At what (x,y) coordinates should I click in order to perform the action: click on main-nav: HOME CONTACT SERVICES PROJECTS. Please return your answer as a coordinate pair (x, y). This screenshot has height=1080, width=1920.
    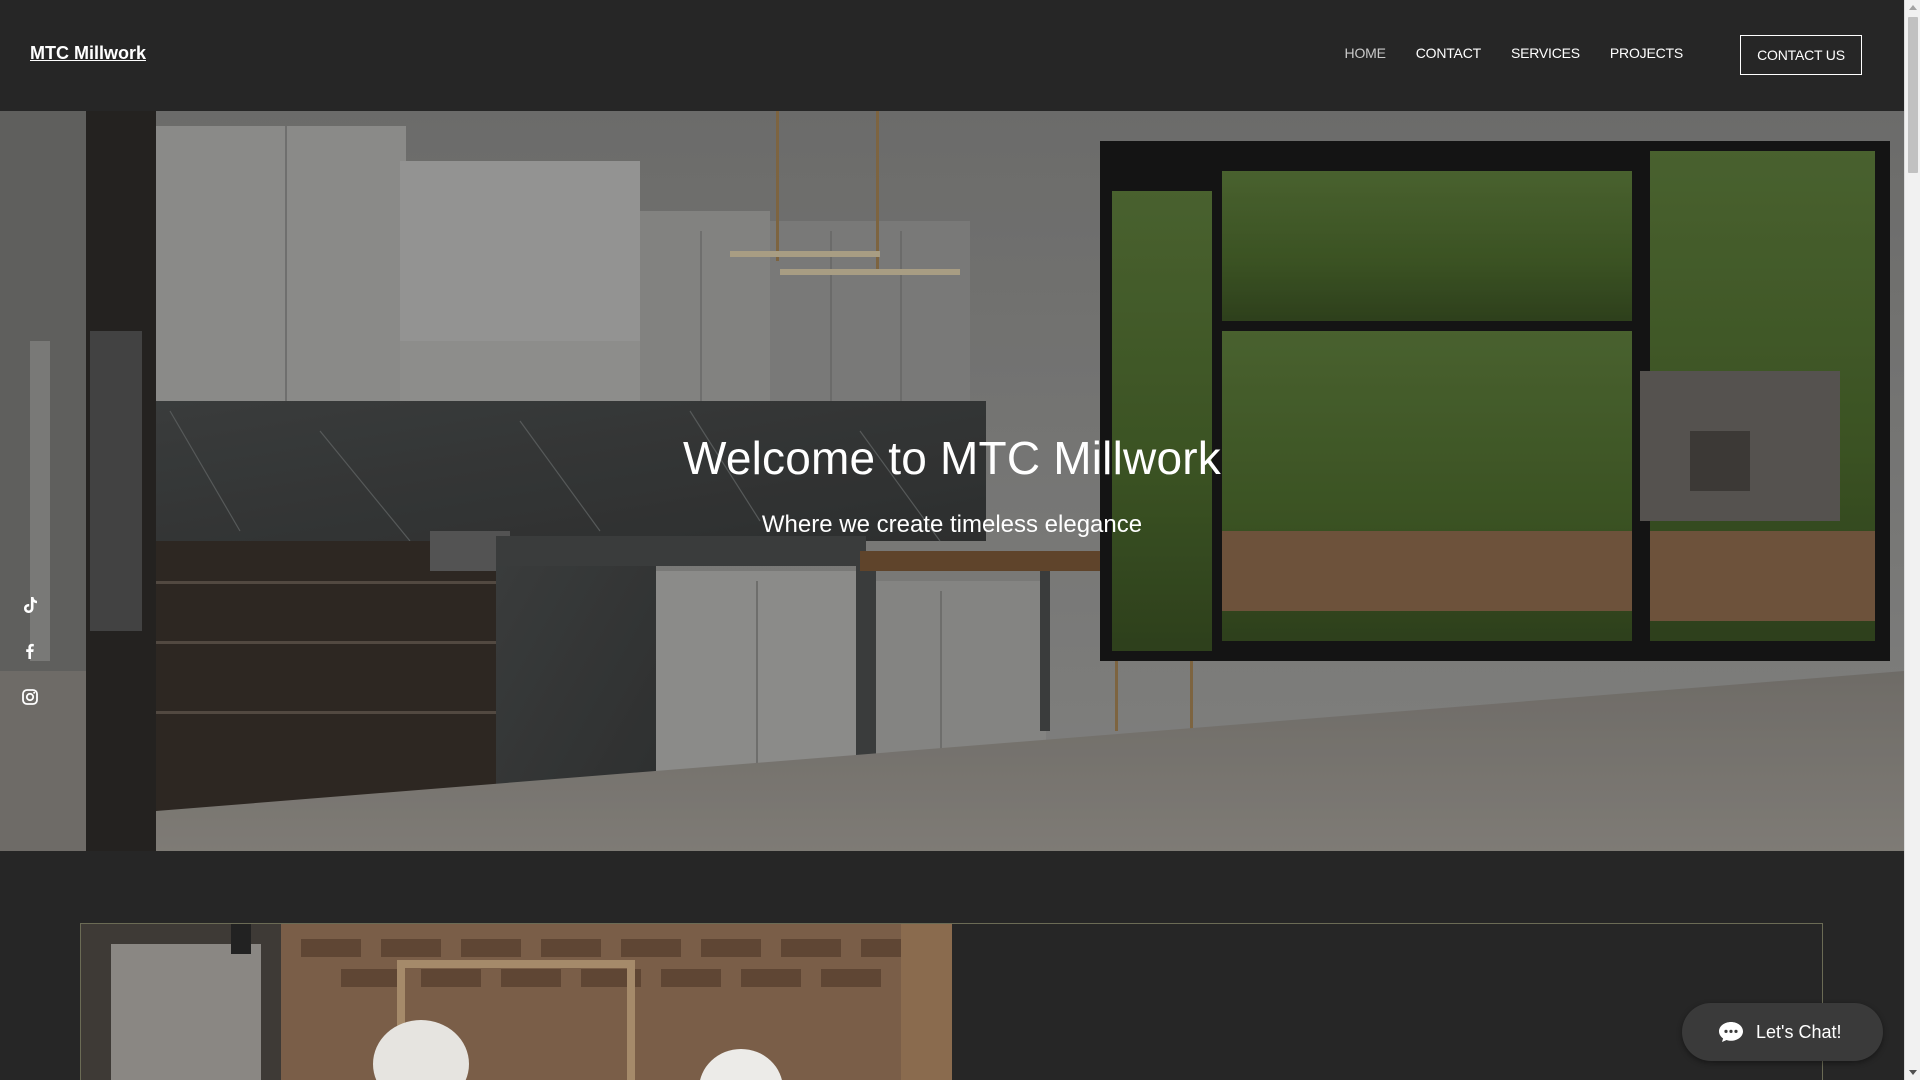
    Looking at the image, I should click on (1514, 53).